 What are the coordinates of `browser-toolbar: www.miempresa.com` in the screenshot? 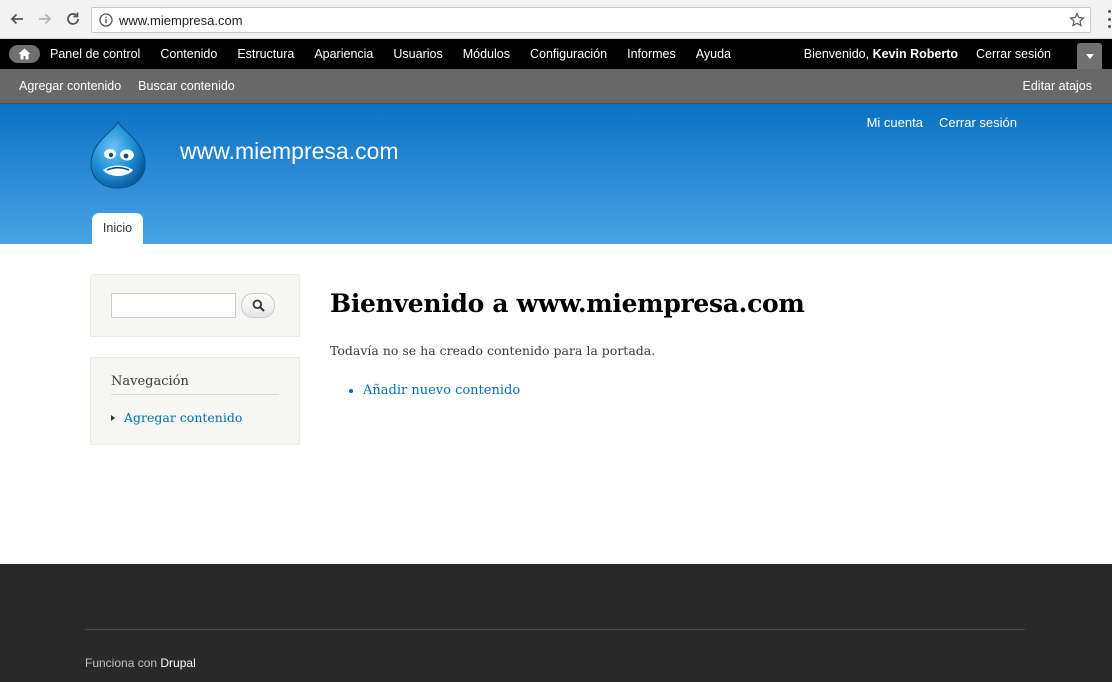 It's located at (556, 19).